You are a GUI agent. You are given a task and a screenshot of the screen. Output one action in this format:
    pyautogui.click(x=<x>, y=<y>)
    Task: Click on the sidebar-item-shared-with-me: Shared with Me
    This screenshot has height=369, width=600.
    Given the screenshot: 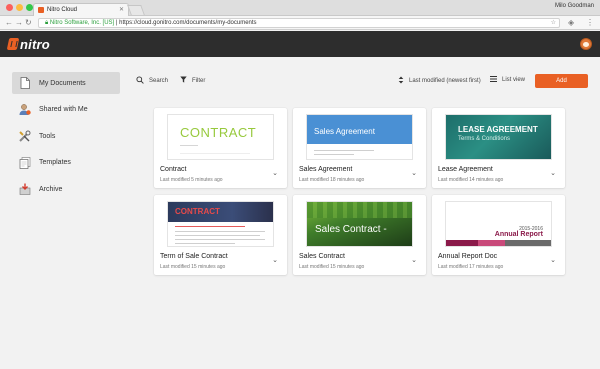 What is the action you would take?
    pyautogui.click(x=66, y=110)
    